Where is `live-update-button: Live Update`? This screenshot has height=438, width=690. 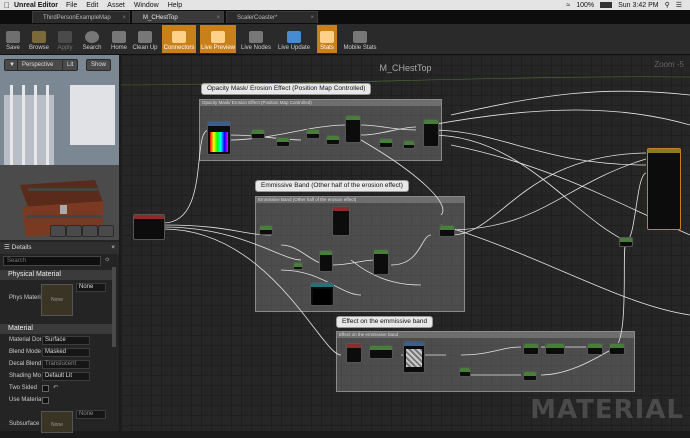 live-update-button: Live Update is located at coordinates (294, 39).